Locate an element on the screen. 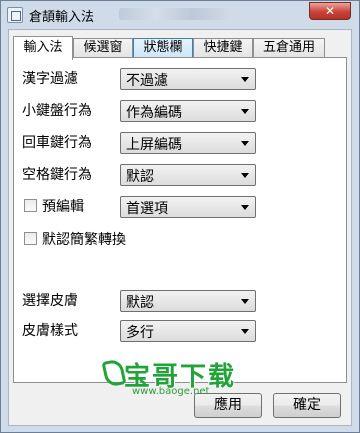  enter-key-value: 上屏編碼 is located at coordinates (154, 145).